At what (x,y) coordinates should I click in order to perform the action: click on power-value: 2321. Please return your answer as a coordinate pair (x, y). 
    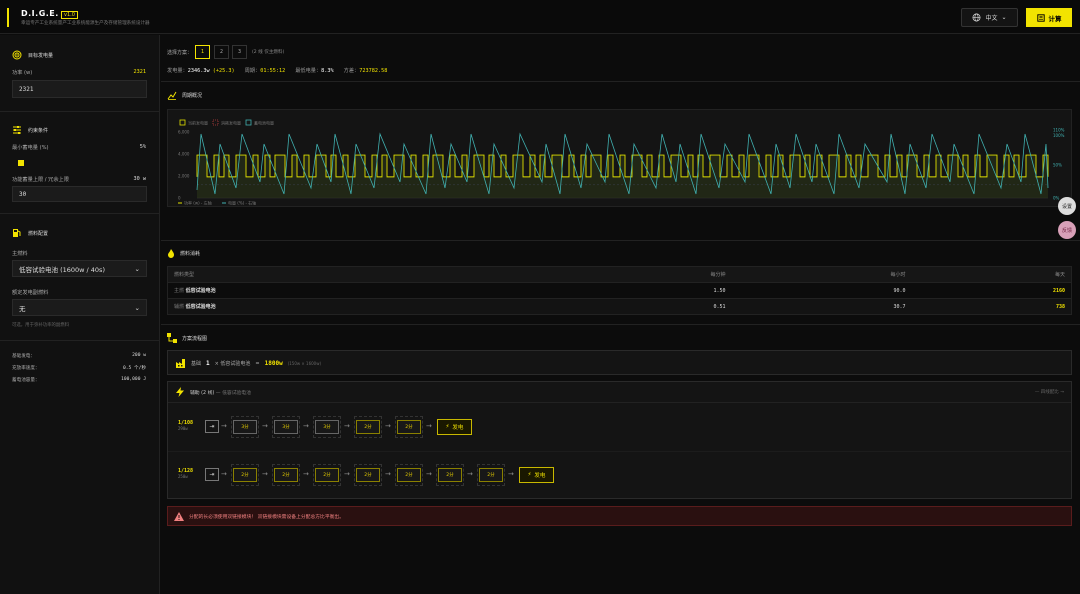
    Looking at the image, I should click on (140, 72).